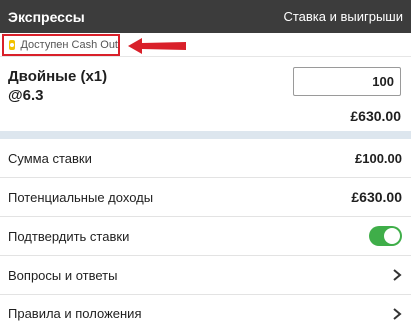  Describe the element at coordinates (63, 275) in the screenshot. I see `faq-label: Вопросы и ответы` at that location.